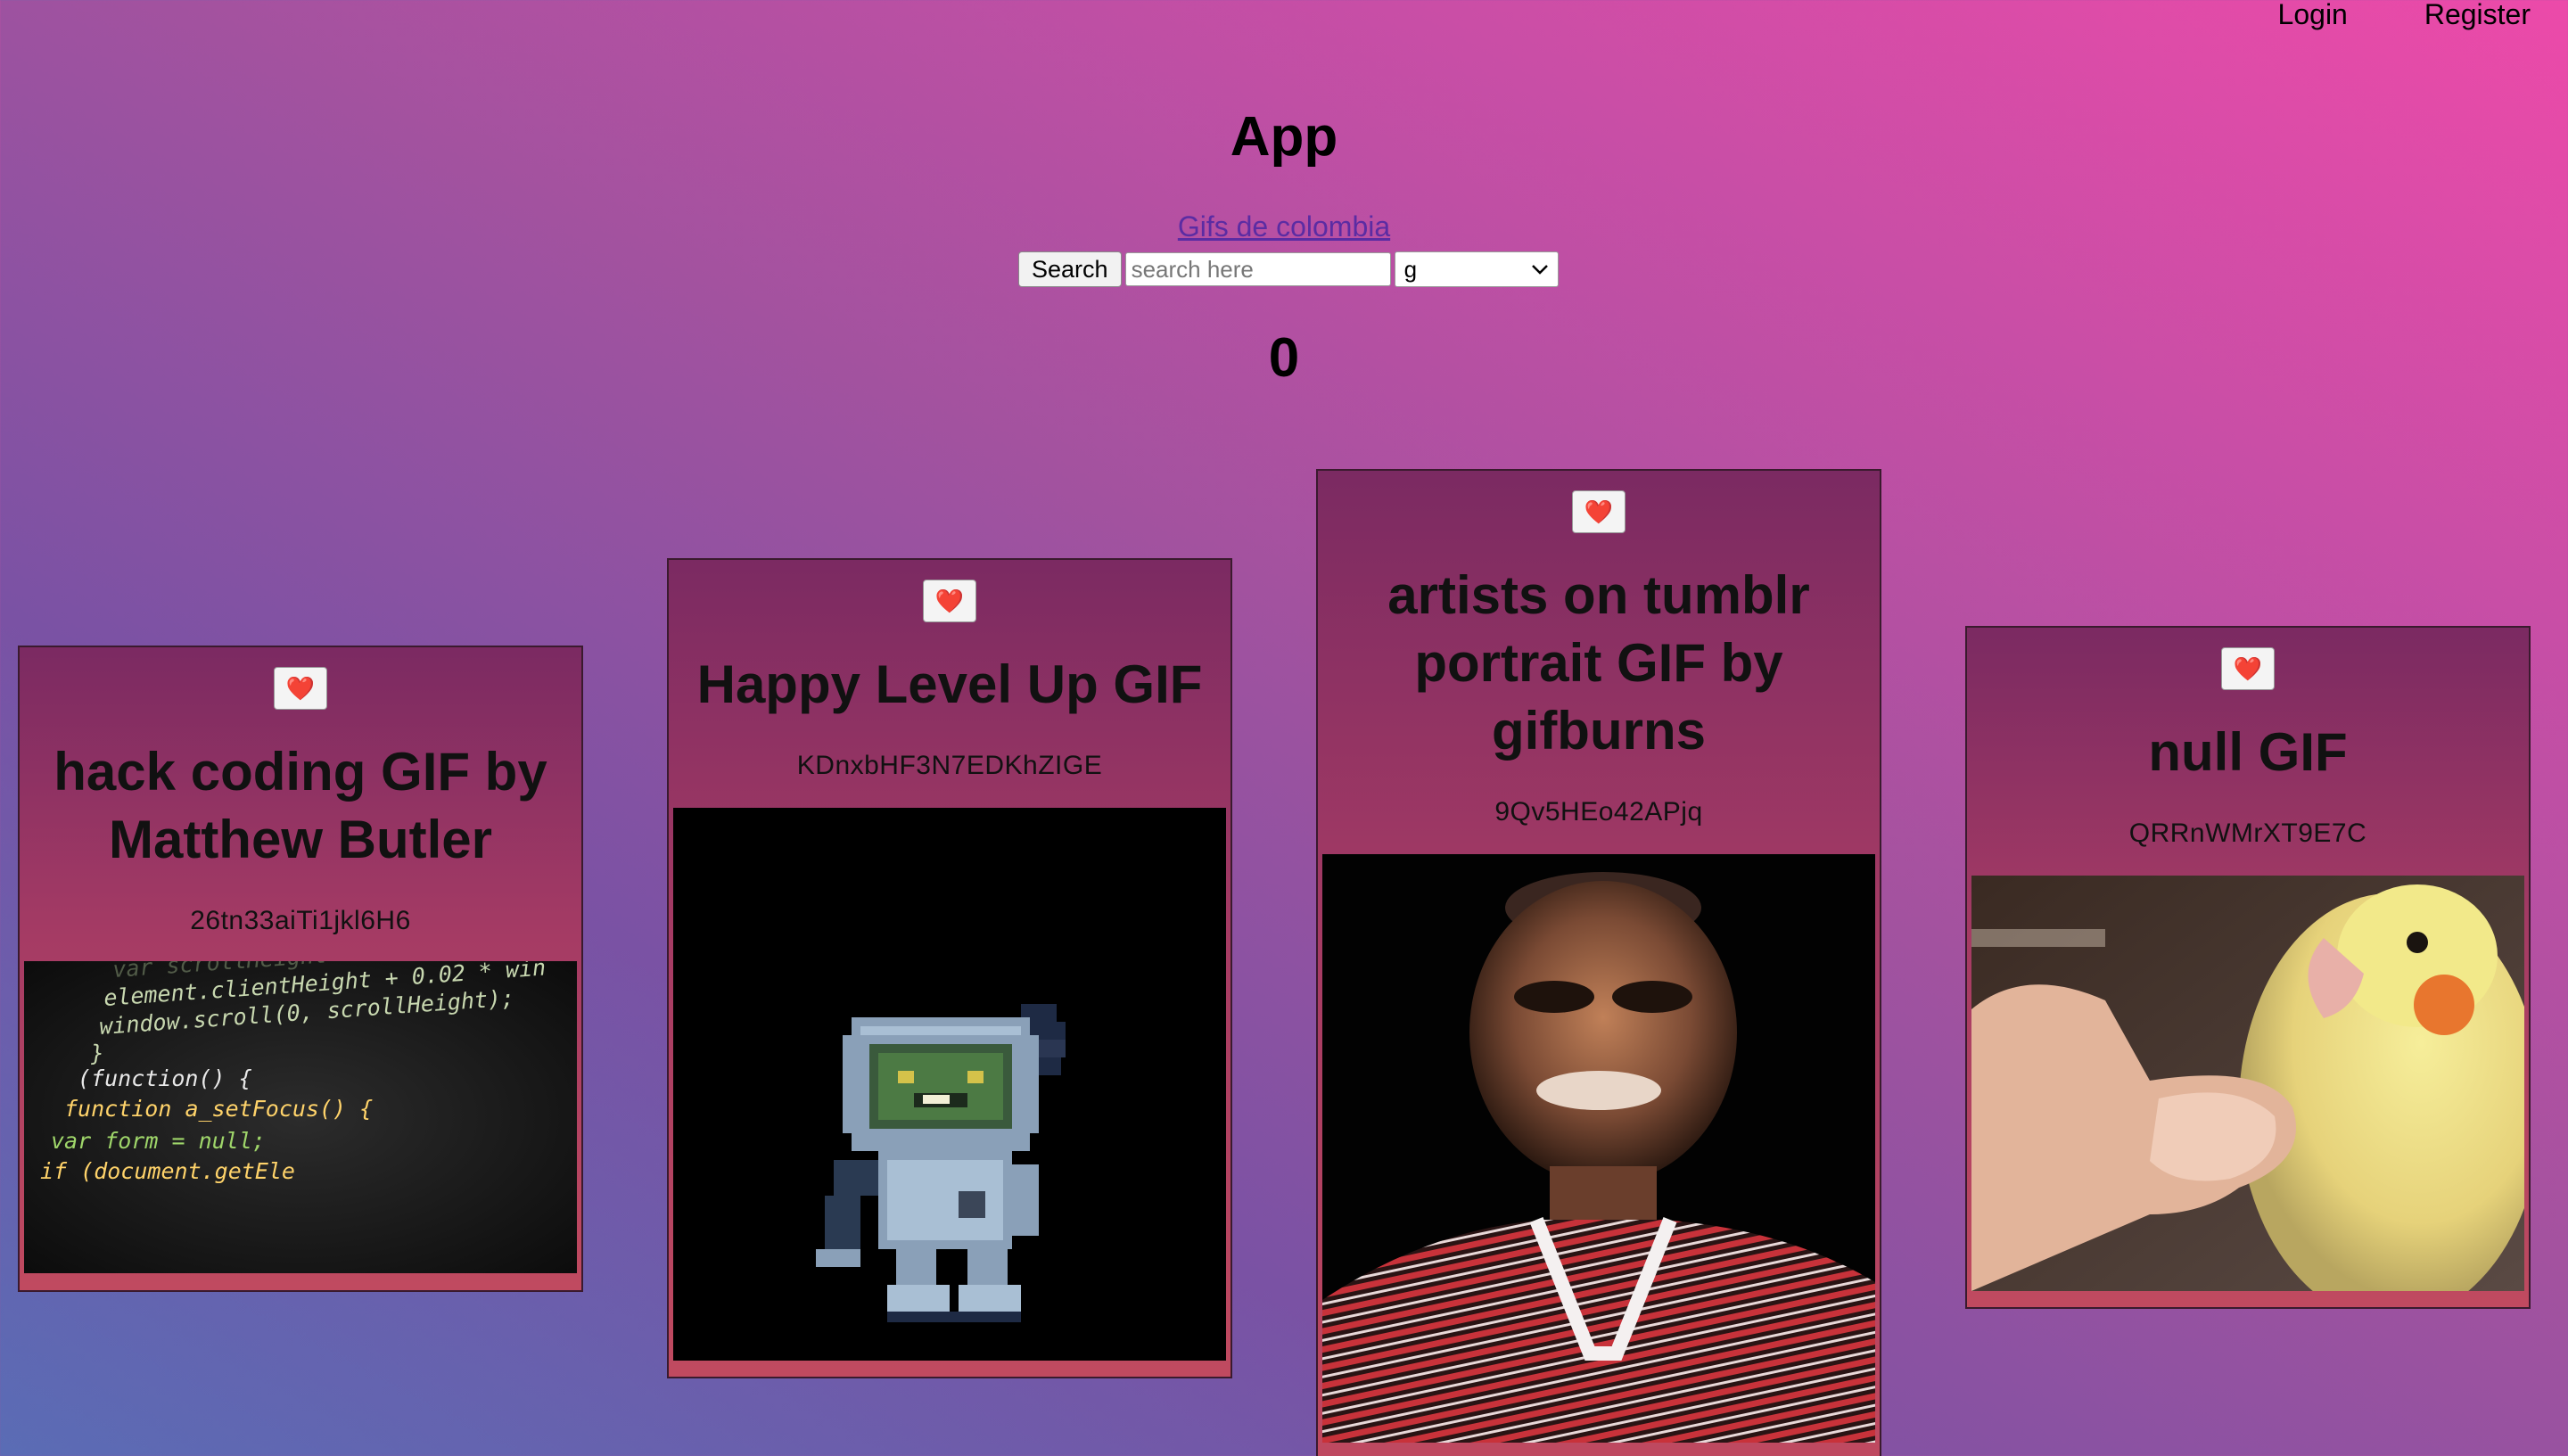 Image resolution: width=2568 pixels, height=1456 pixels. What do you see at coordinates (97, 1053) in the screenshot?
I see `code-line: }` at bounding box center [97, 1053].